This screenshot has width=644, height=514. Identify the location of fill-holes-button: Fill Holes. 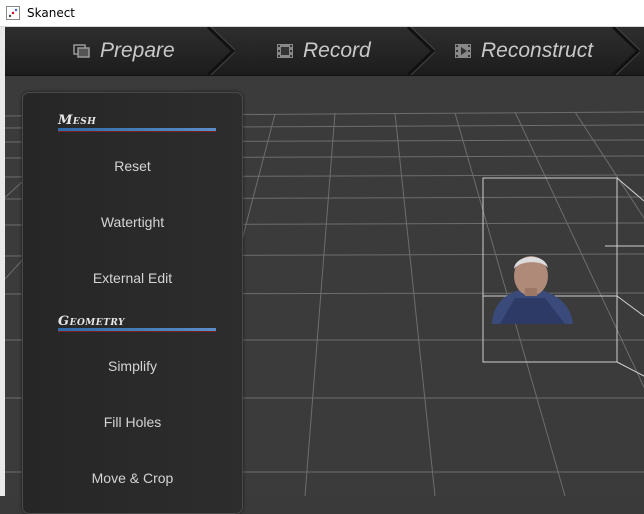
(132, 422).